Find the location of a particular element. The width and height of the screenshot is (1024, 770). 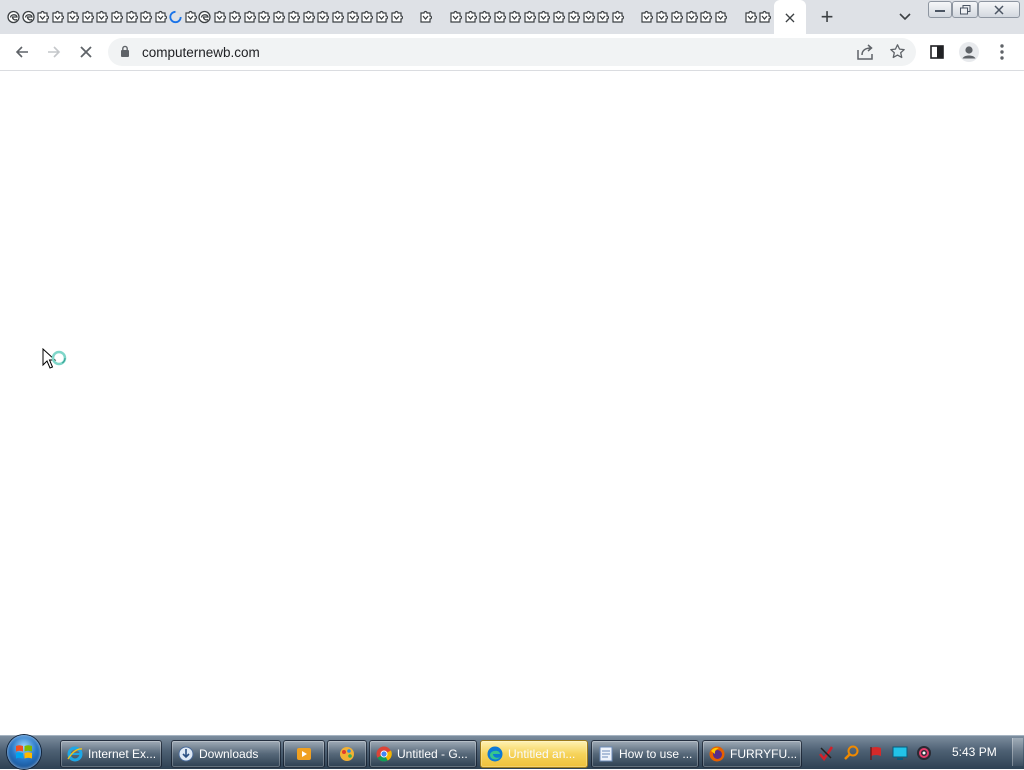

tab-close-icon: × is located at coordinates (789, 17).